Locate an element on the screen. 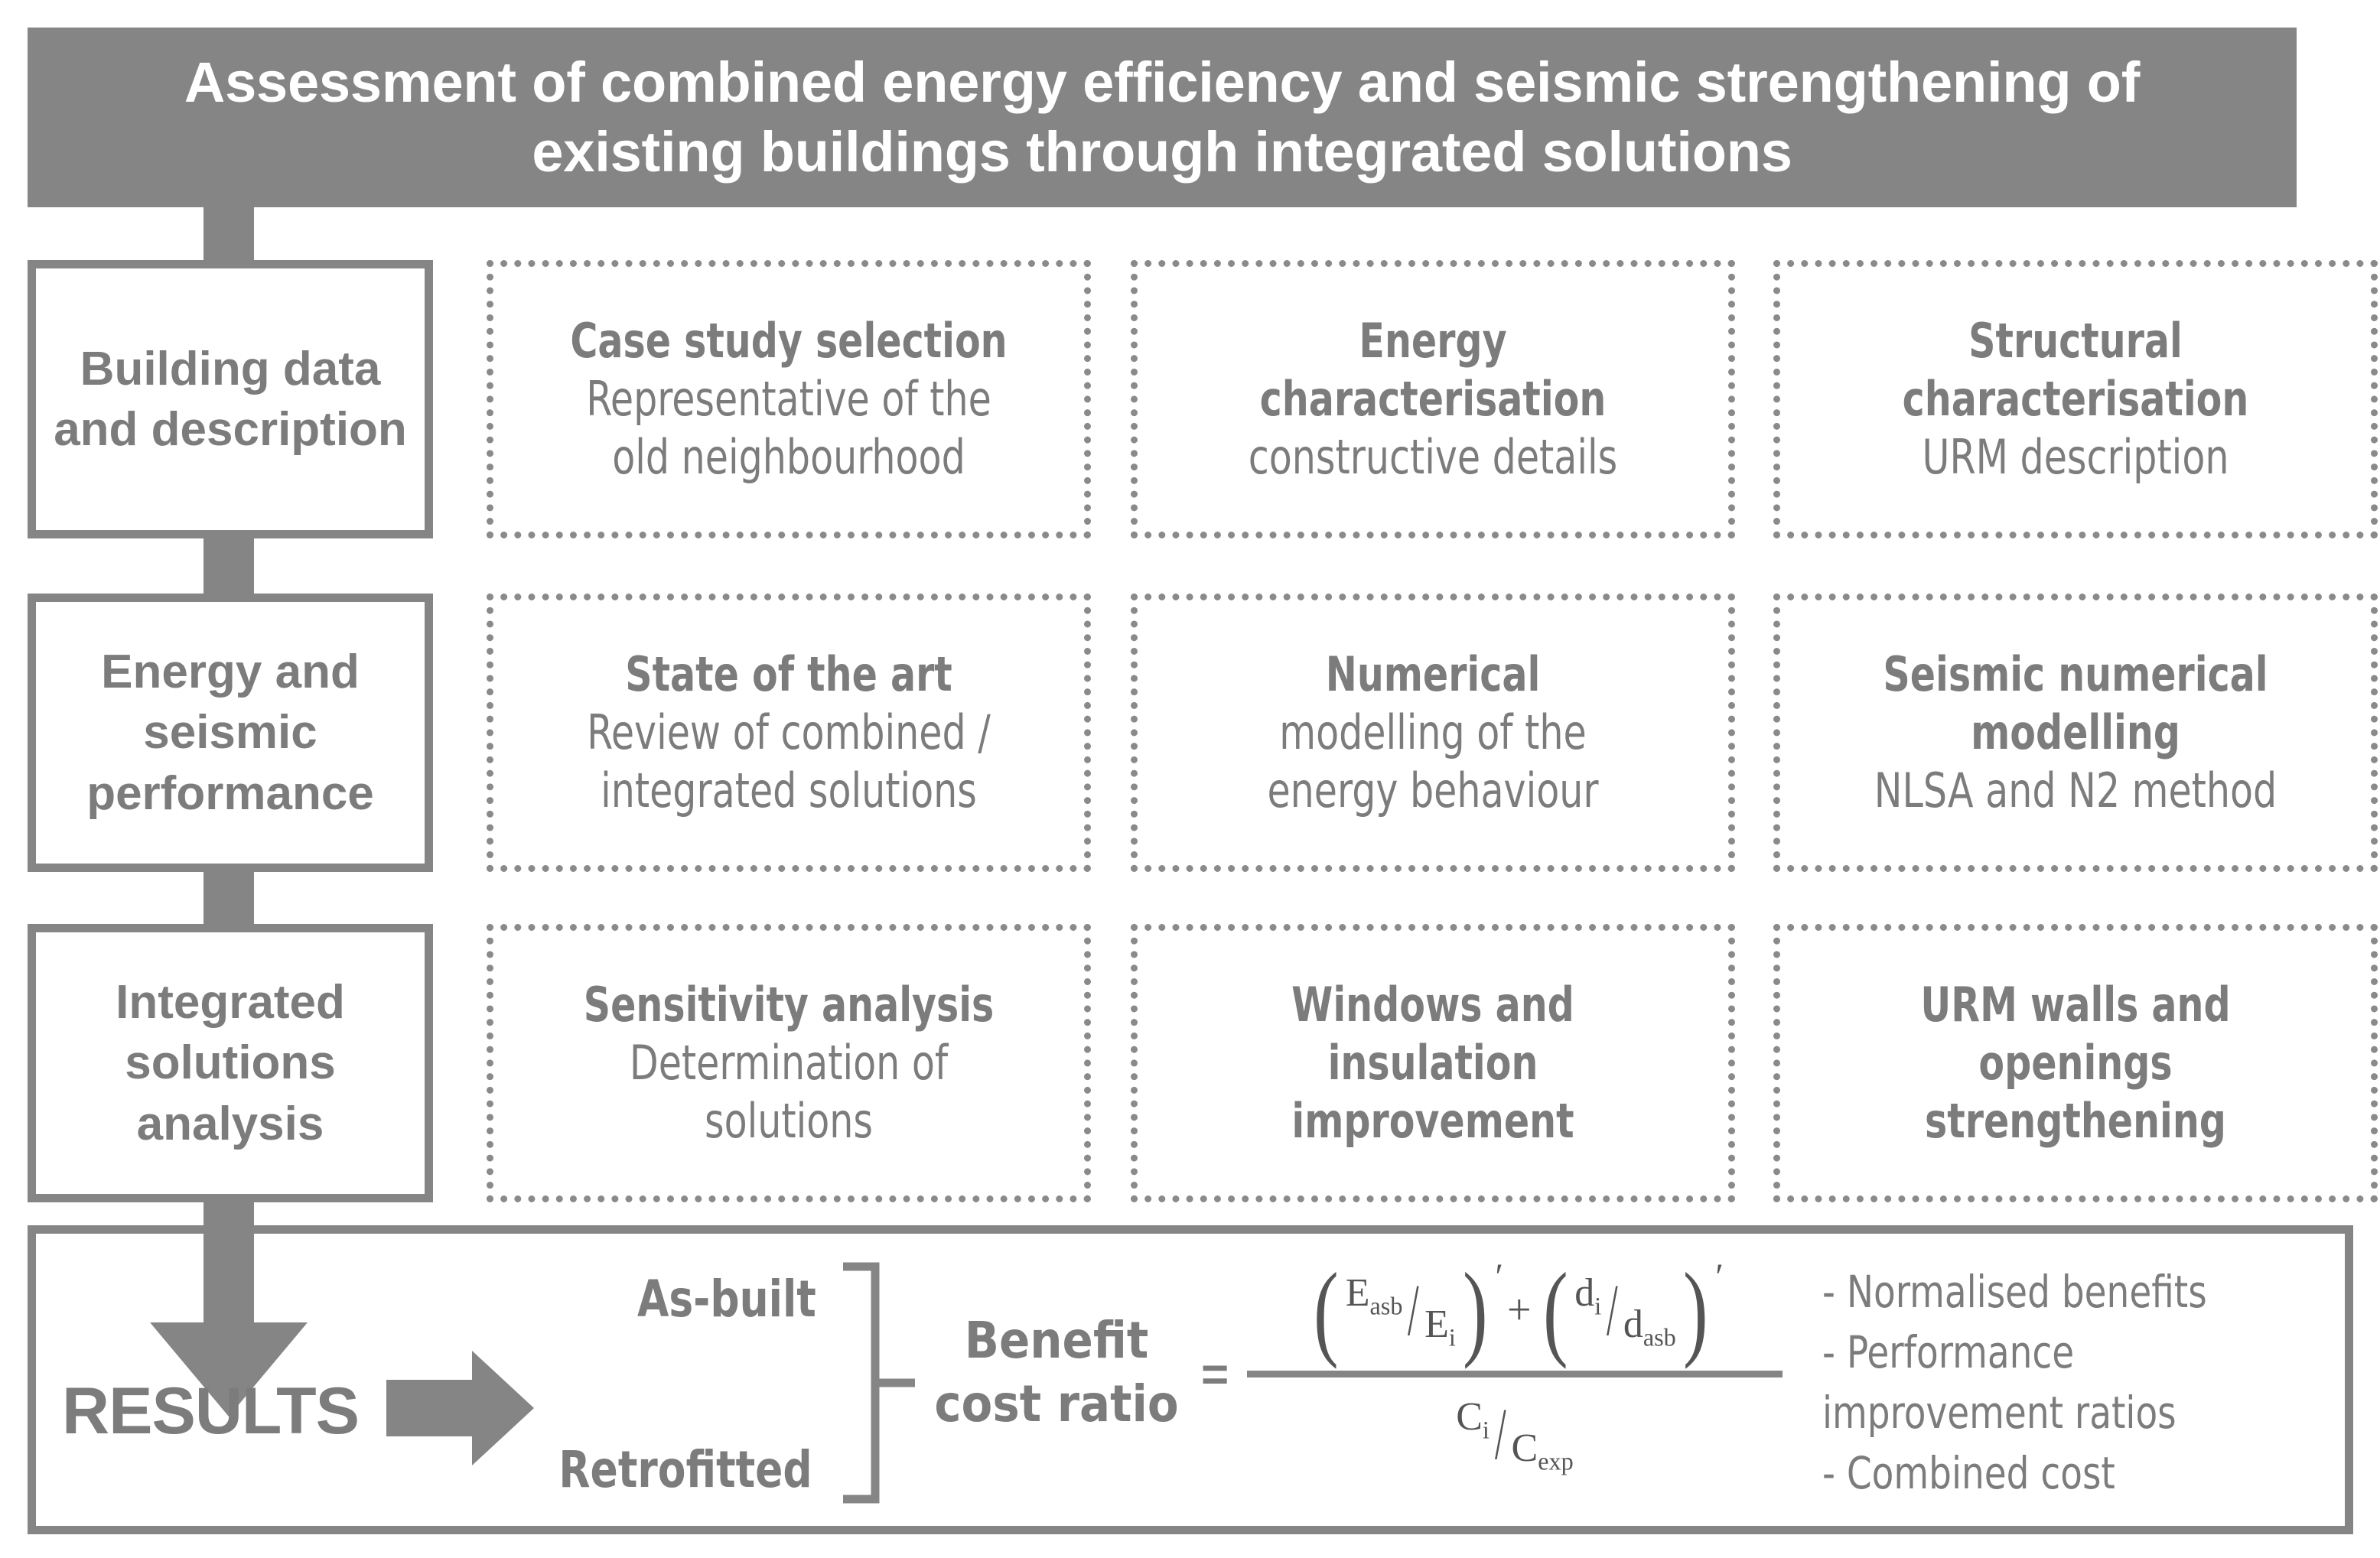 The width and height of the screenshot is (2380, 1558). card-line: old neighbourhood is located at coordinates (788, 457).